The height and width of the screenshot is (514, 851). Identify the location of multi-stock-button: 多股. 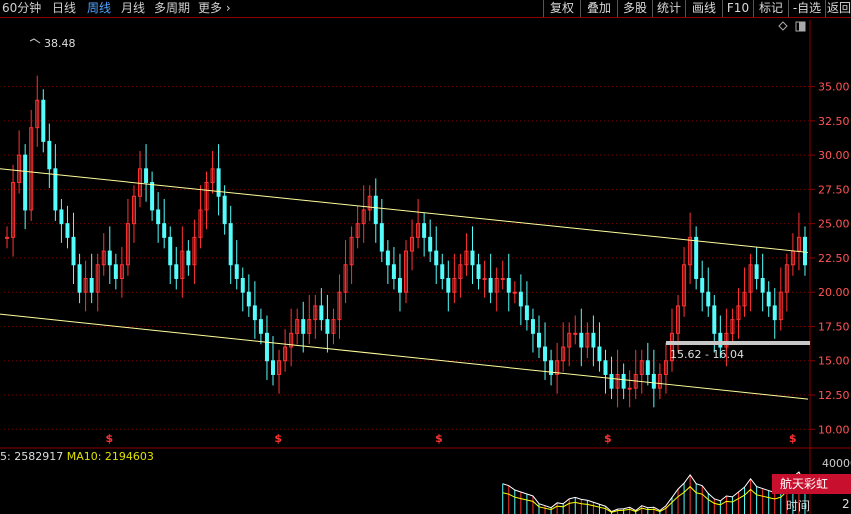
(634, 8).